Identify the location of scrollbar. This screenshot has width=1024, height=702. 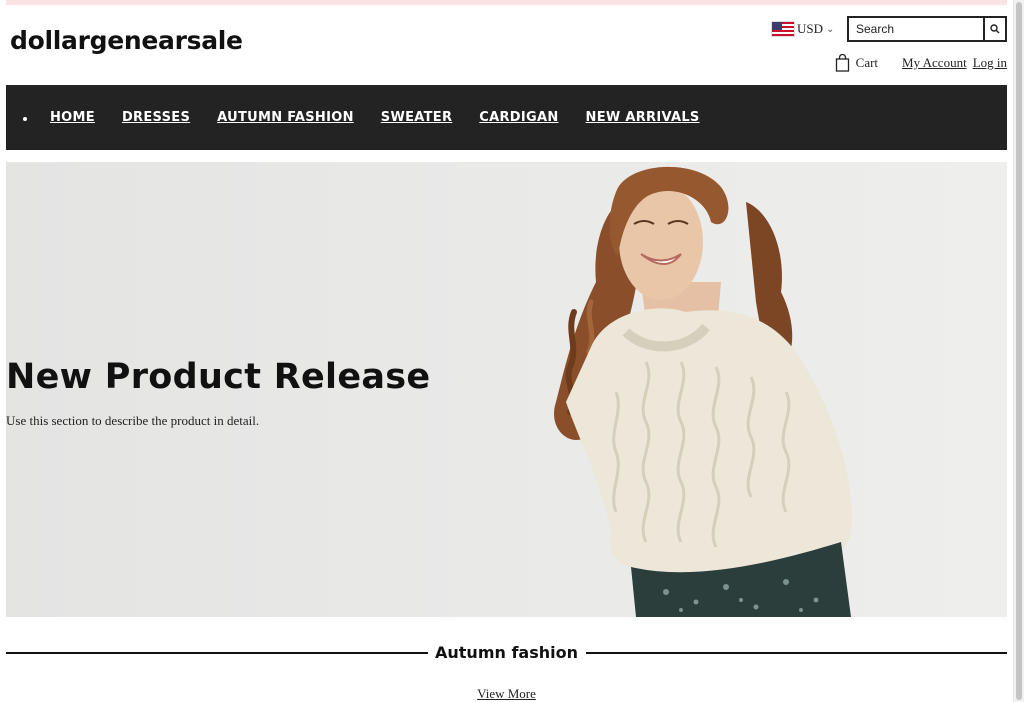
(1018, 351).